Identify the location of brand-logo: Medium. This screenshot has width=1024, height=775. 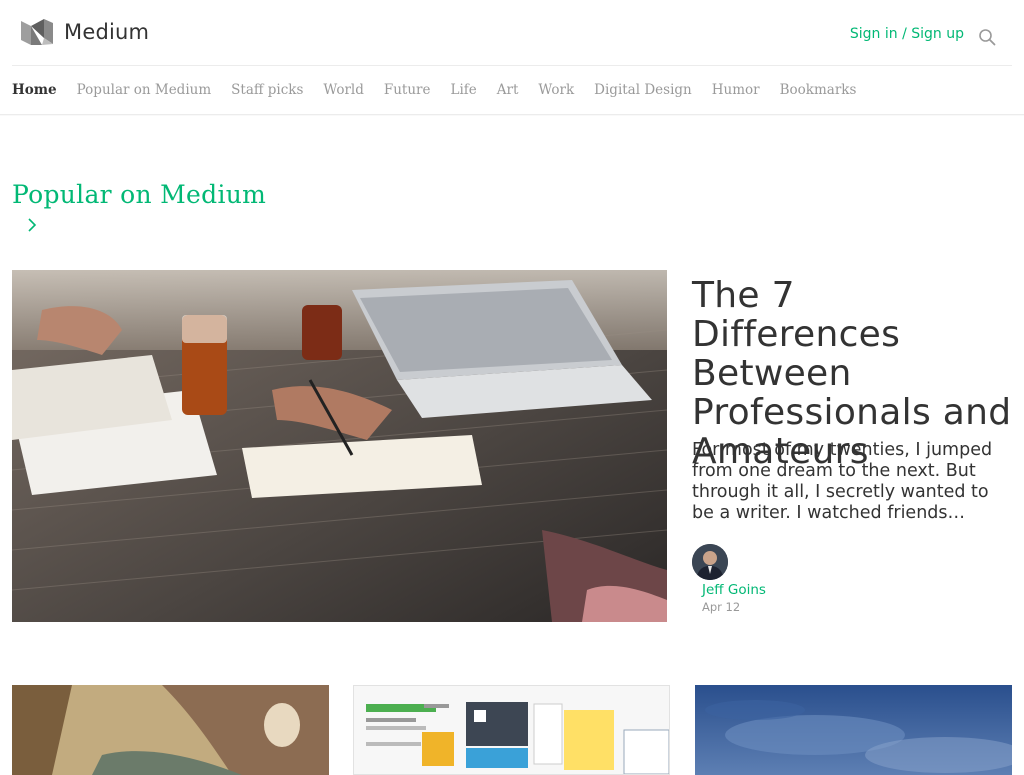
(84, 32).